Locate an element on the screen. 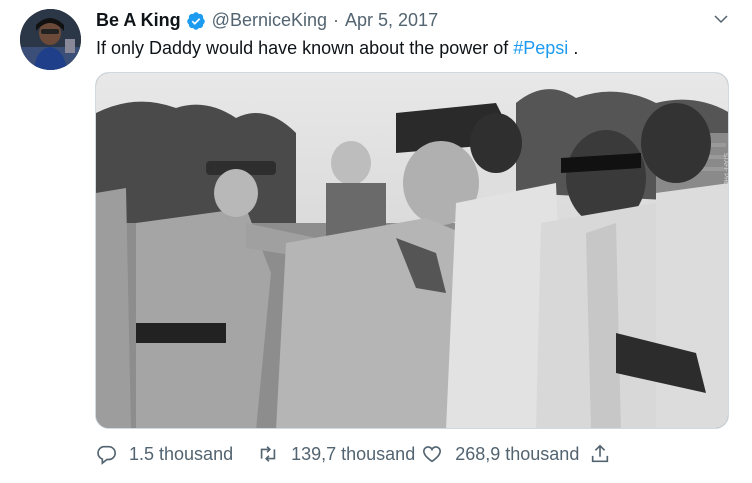  tweet-date: Apr 5, 2017 is located at coordinates (391, 20).